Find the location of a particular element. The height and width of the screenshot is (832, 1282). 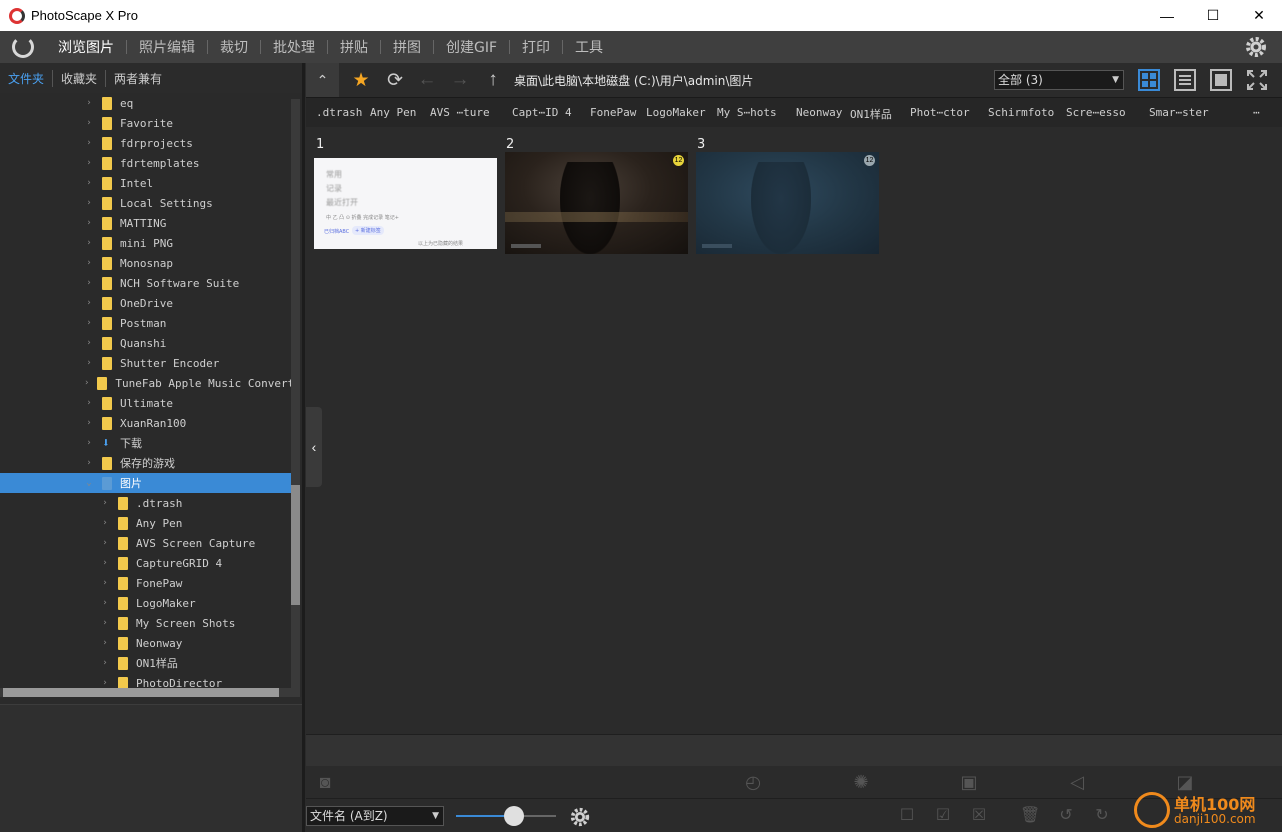

trash-icon: 🗑 is located at coordinates (1030, 816).